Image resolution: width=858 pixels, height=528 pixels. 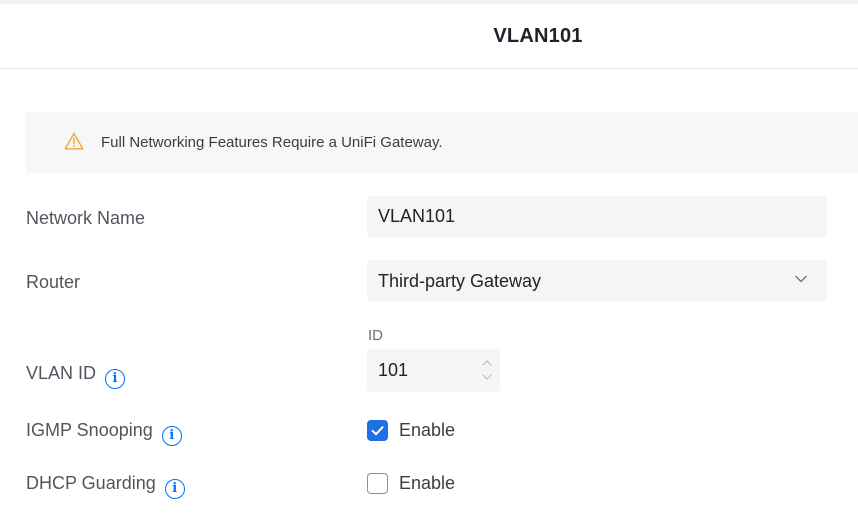 What do you see at coordinates (377, 483) in the screenshot?
I see `dhcp-guarding-checkbox` at bounding box center [377, 483].